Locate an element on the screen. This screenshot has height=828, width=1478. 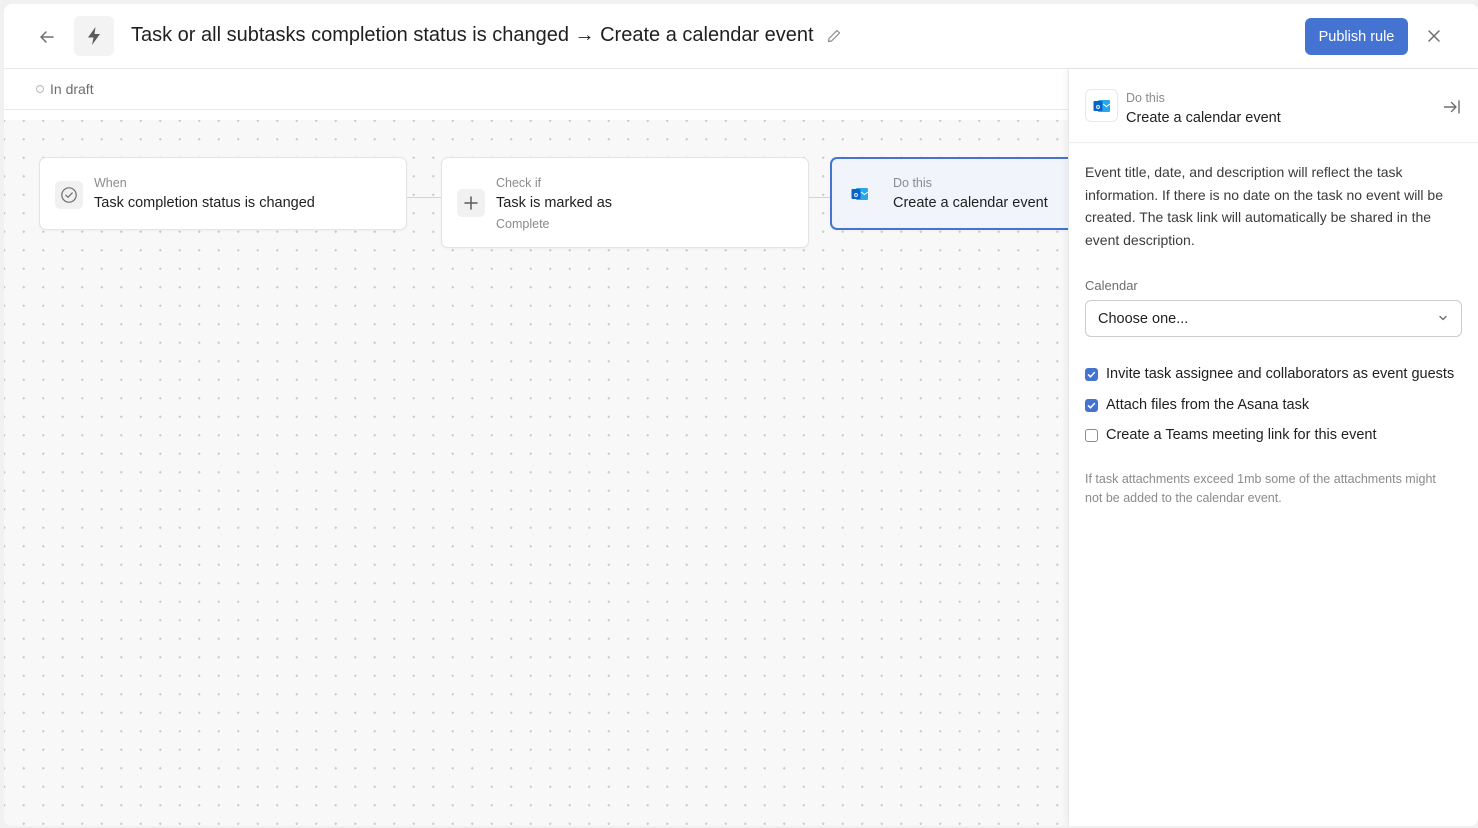
edit-title-button is located at coordinates (834, 36).